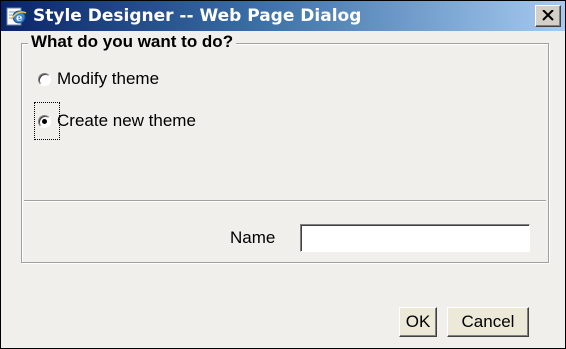 The image size is (566, 349). Describe the element at coordinates (285, 201) in the screenshot. I see `group-separator` at that location.